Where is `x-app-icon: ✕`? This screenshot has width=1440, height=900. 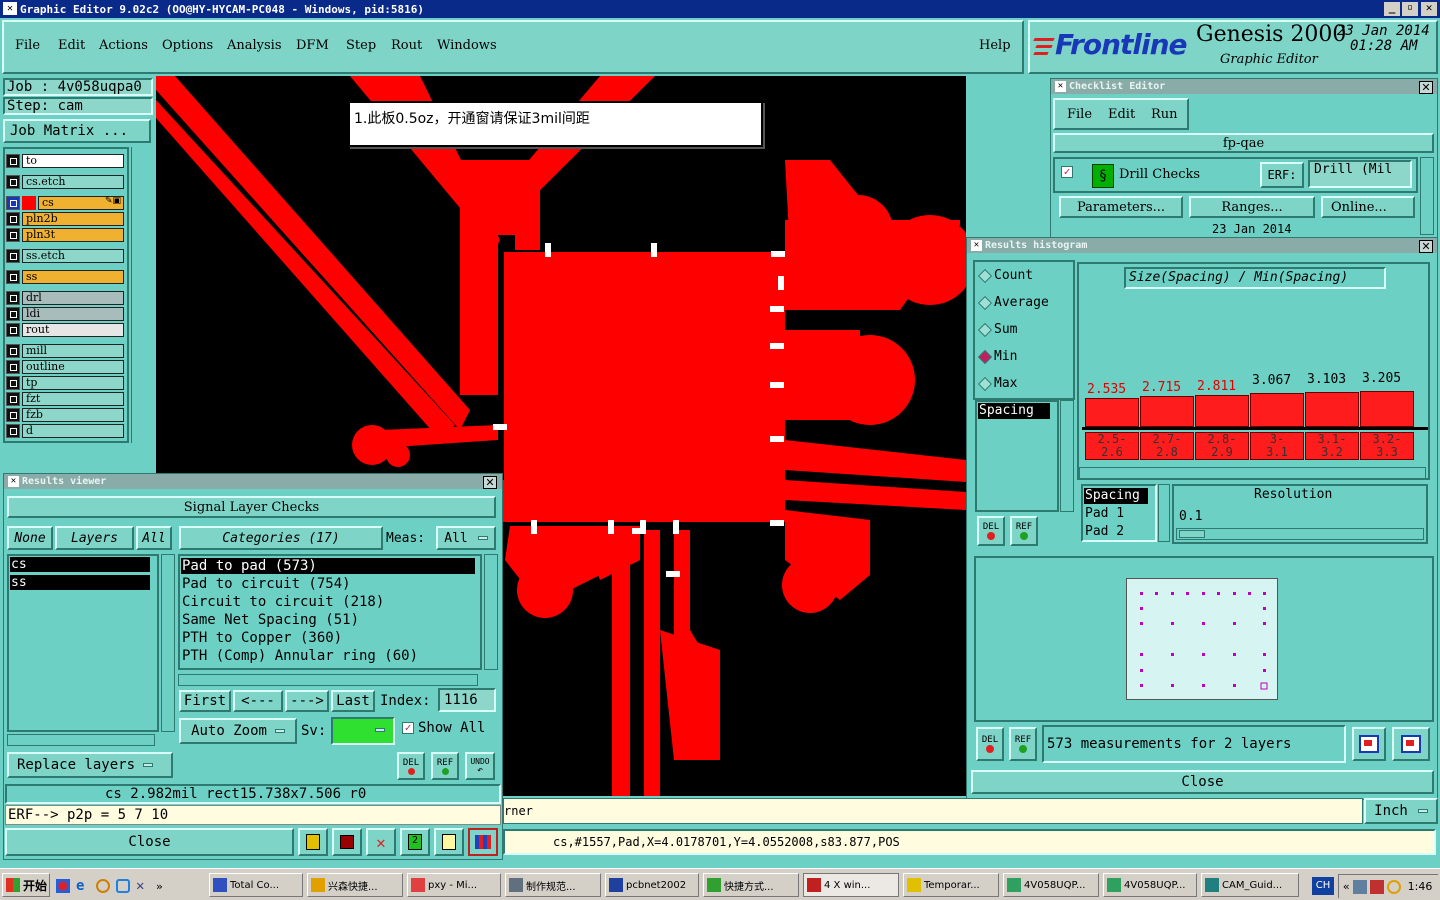 x-app-icon: ✕ is located at coordinates (143, 886).